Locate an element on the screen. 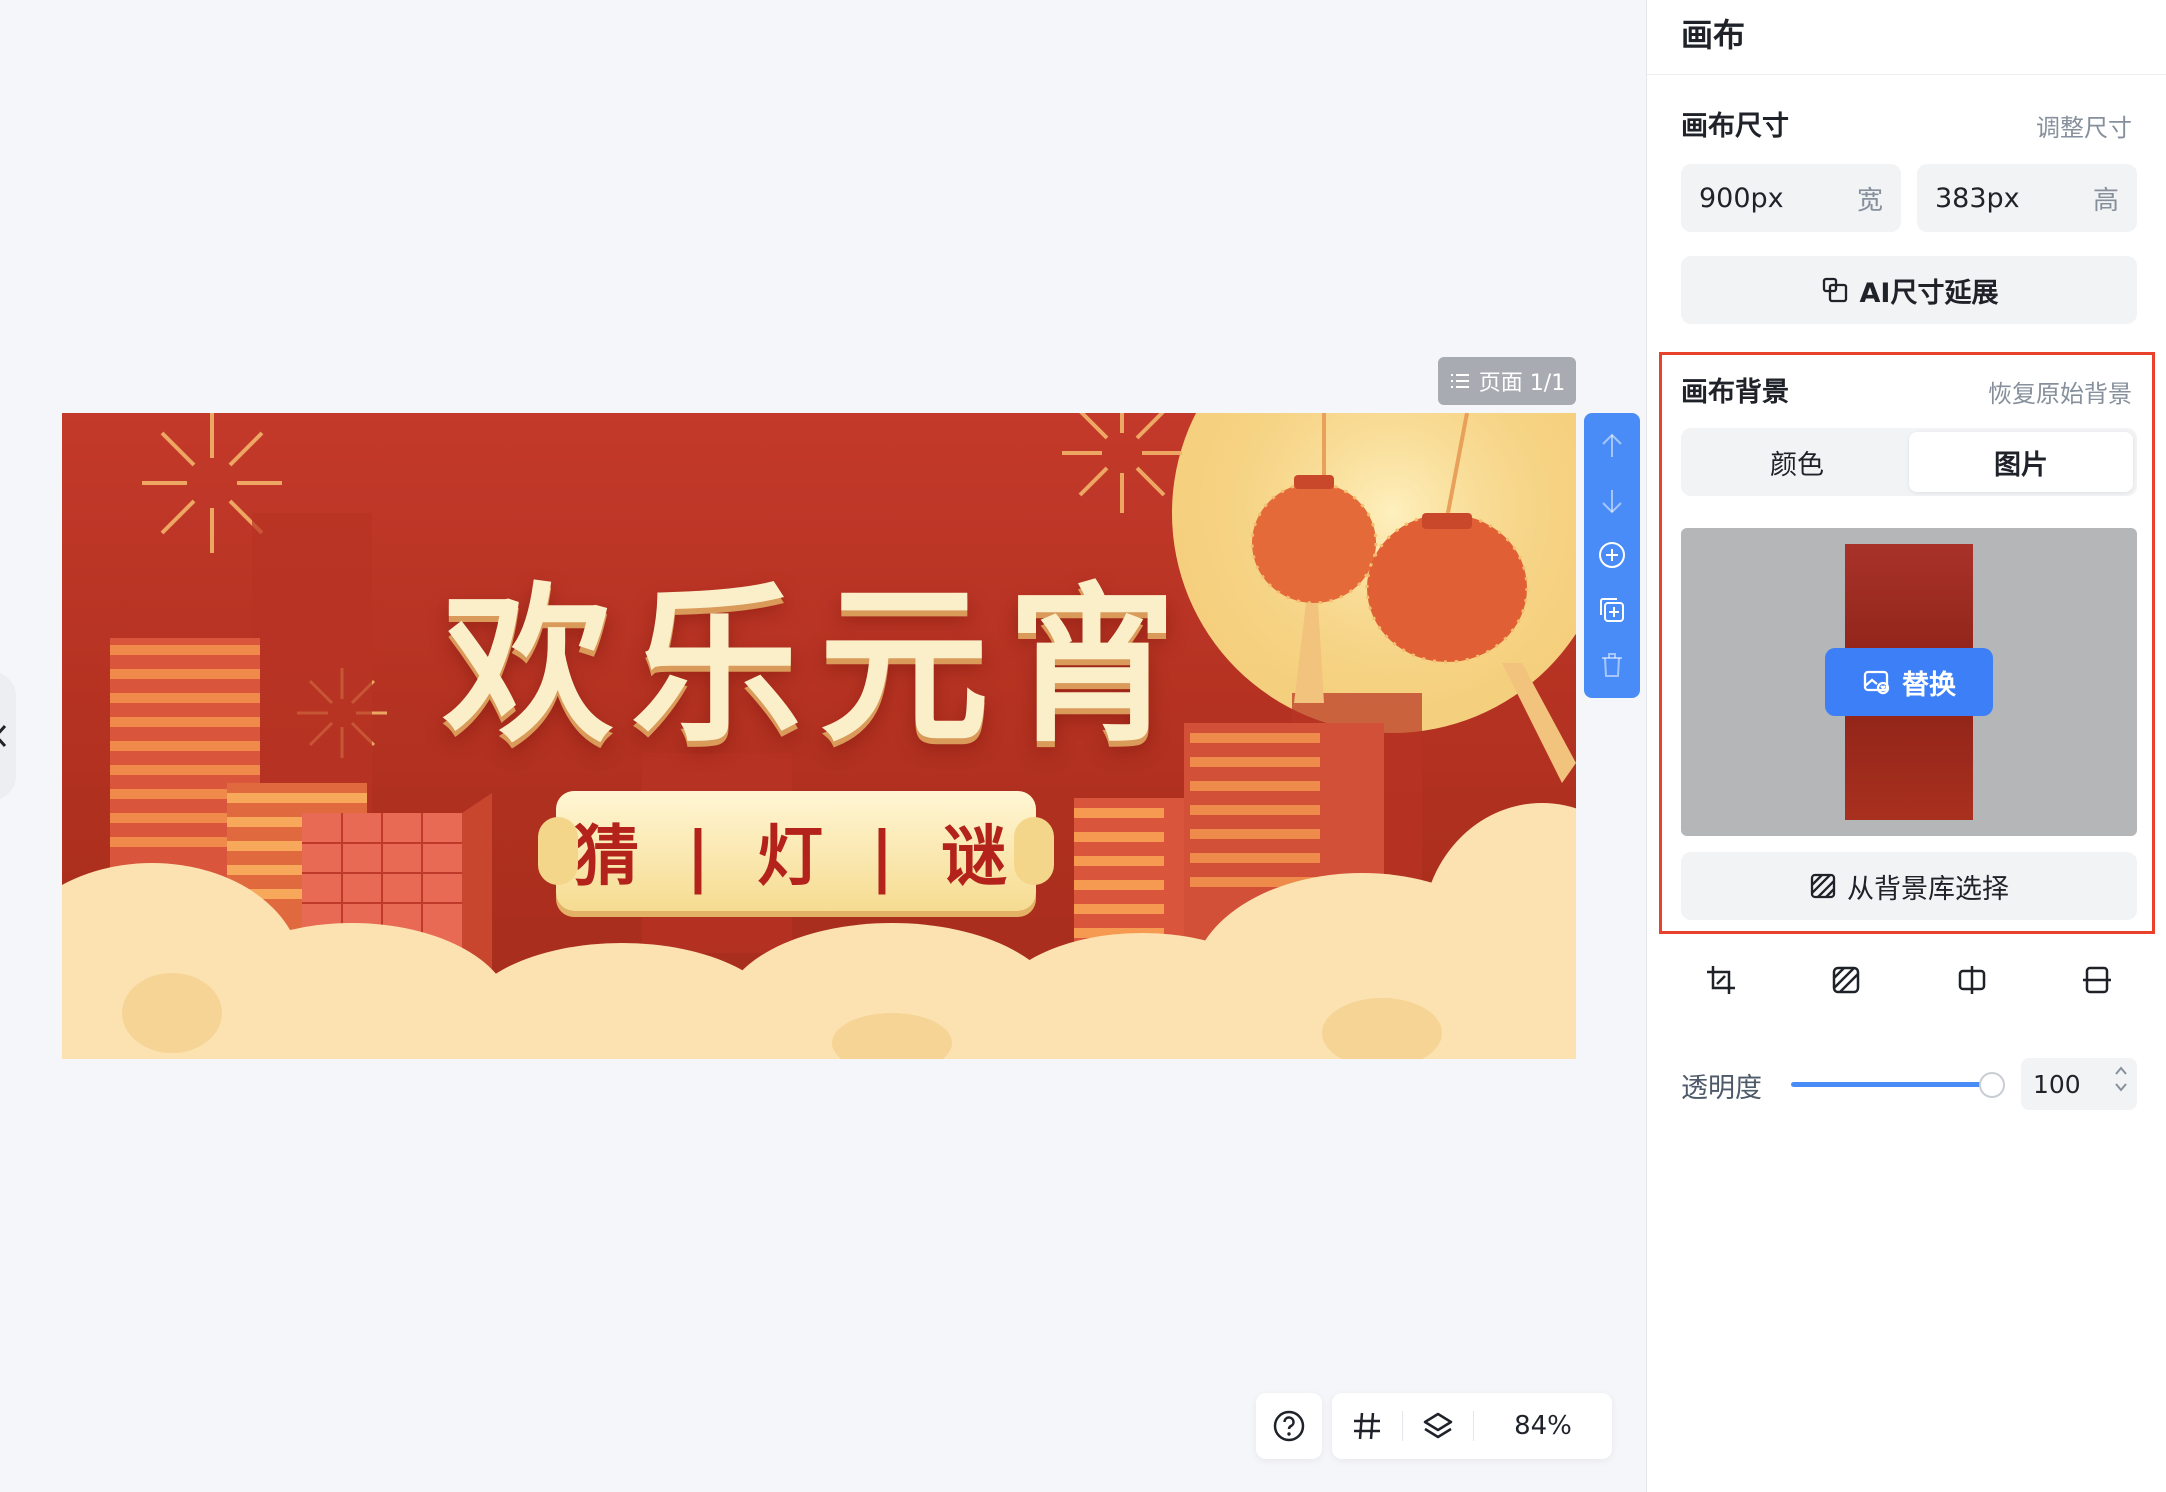 The height and width of the screenshot is (1492, 2166). opacity-slider-track is located at coordinates (1896, 1084).